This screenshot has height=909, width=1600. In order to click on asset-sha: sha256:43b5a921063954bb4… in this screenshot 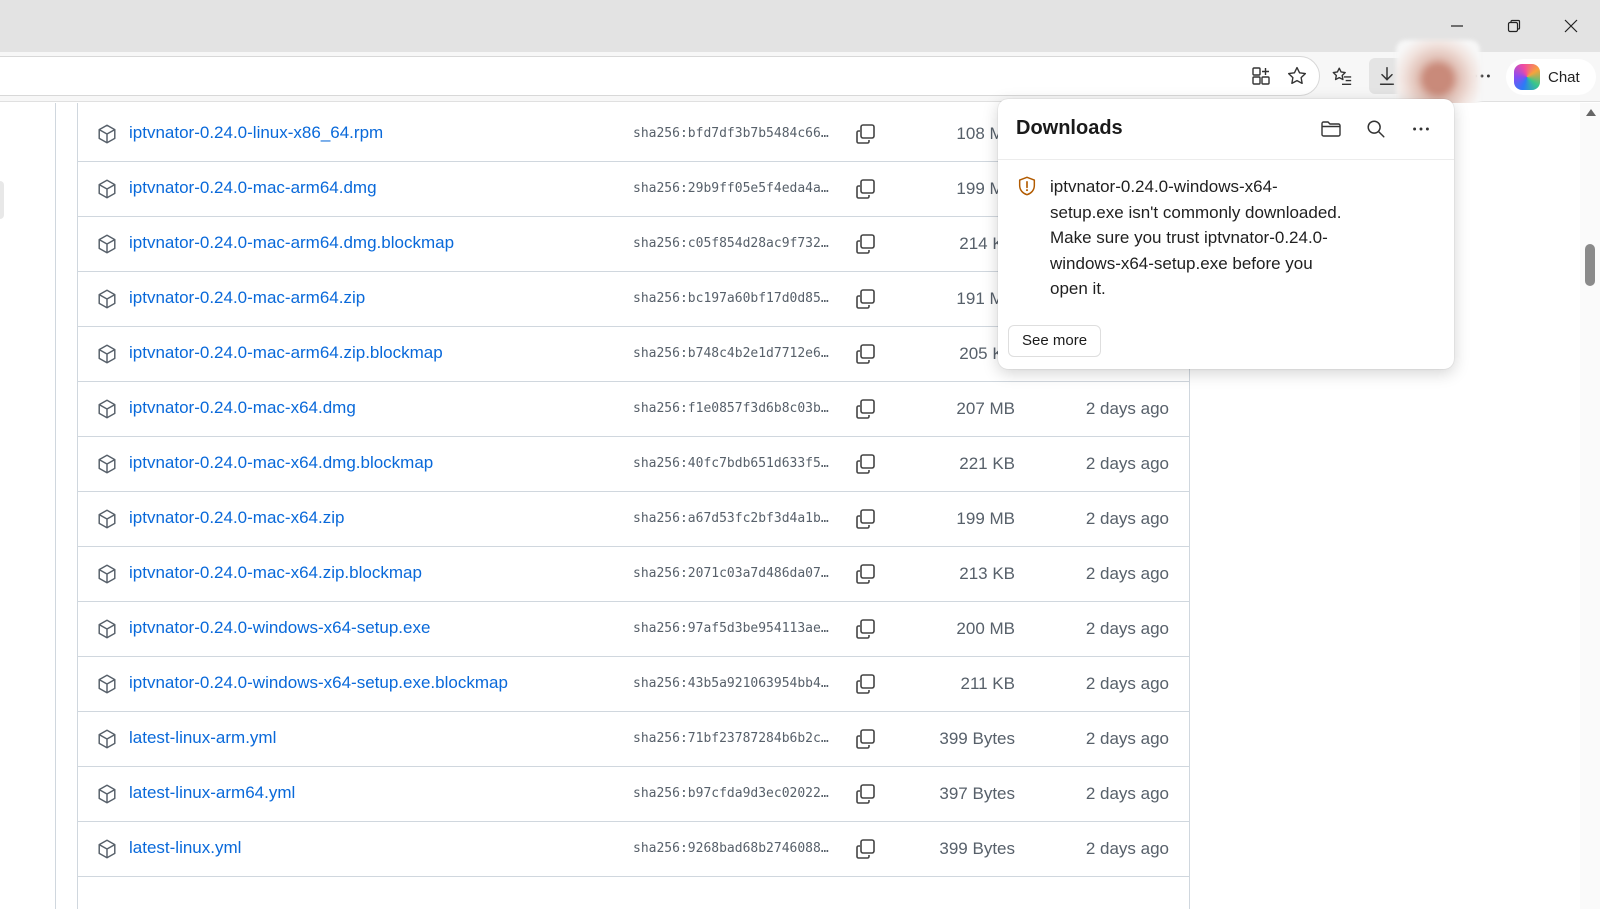, I will do `click(731, 683)`.